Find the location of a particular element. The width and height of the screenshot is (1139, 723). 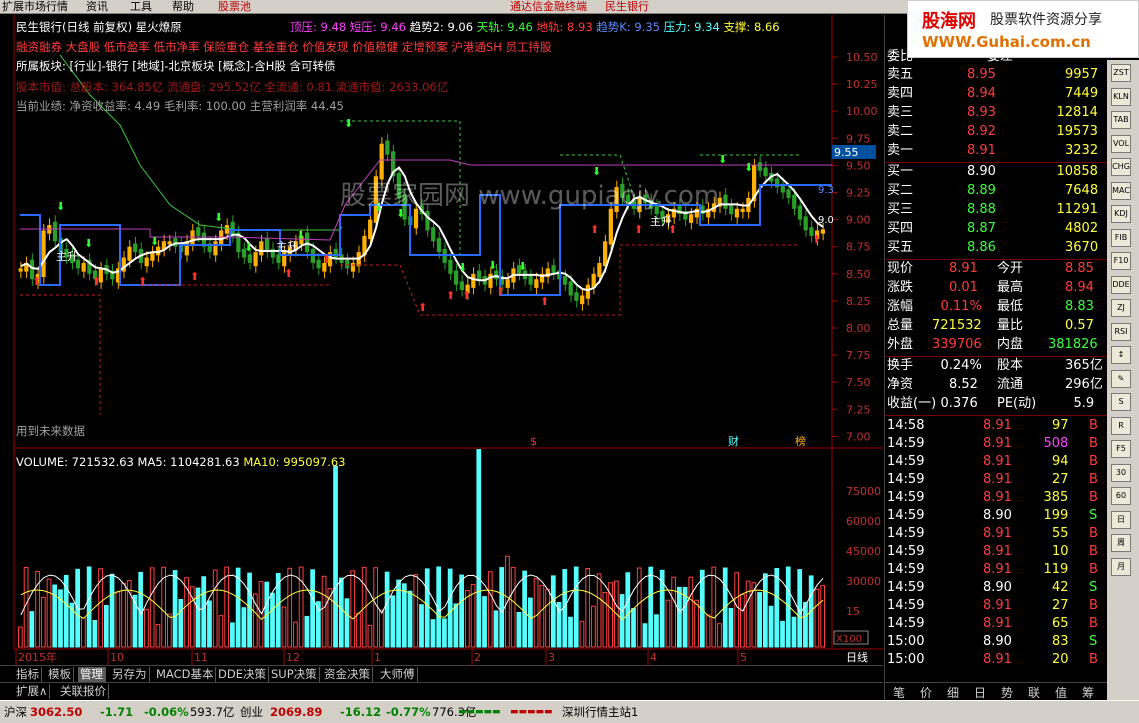

price-tick: 9.75 is located at coordinates (858, 138).